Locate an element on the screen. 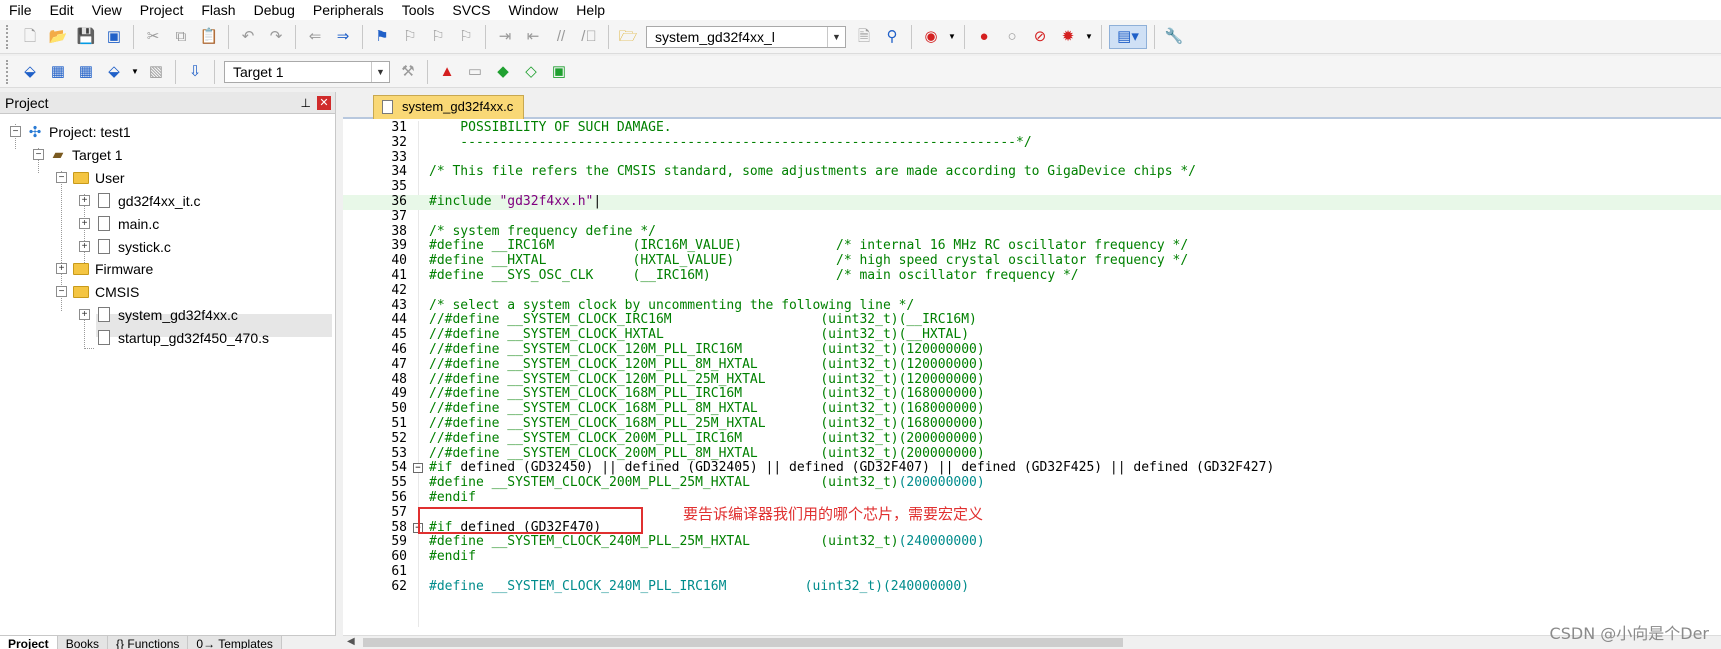 The image size is (1721, 649). insert-breakpoint-icon: ● is located at coordinates (984, 37).